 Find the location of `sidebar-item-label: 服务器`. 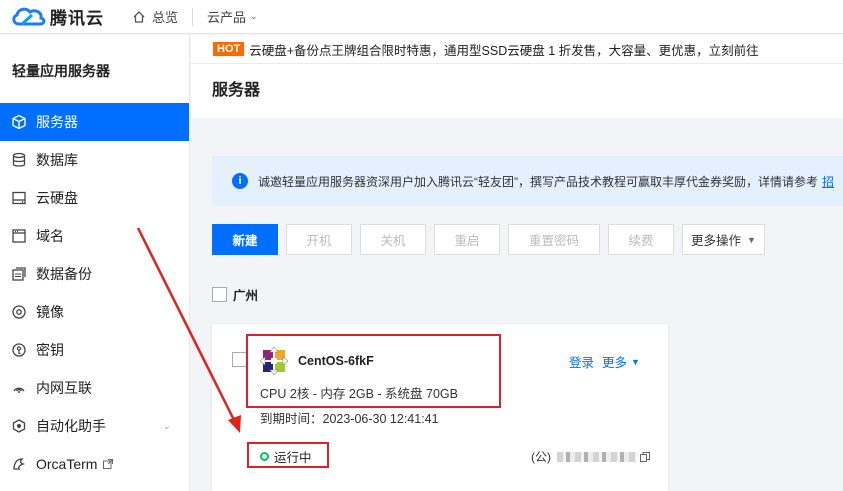

sidebar-item-label: 服务器 is located at coordinates (57, 122).